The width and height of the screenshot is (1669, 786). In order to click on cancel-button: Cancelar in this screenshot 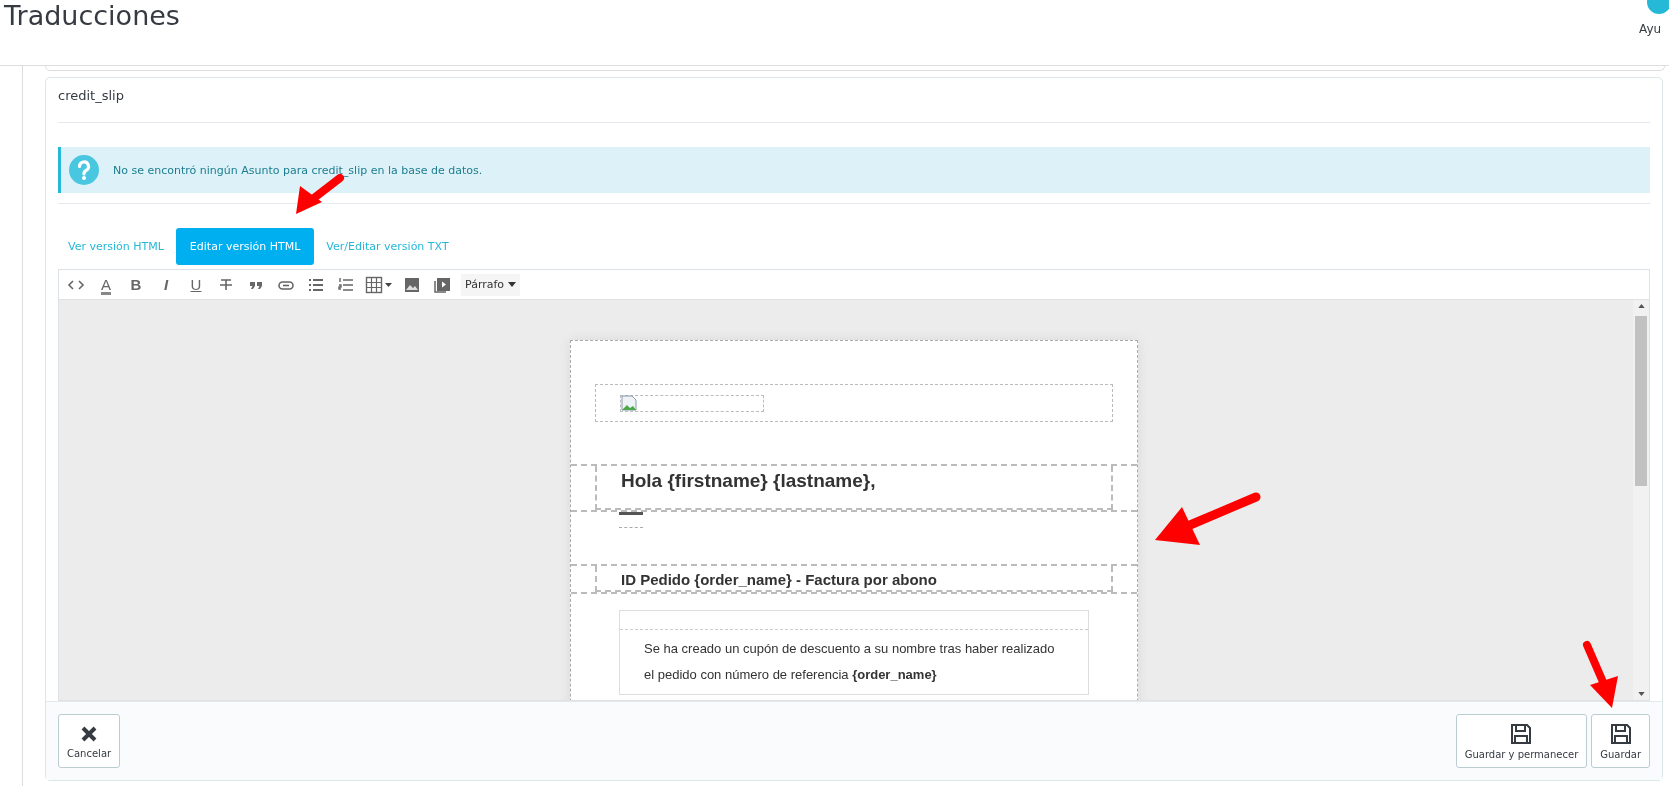, I will do `click(89, 741)`.